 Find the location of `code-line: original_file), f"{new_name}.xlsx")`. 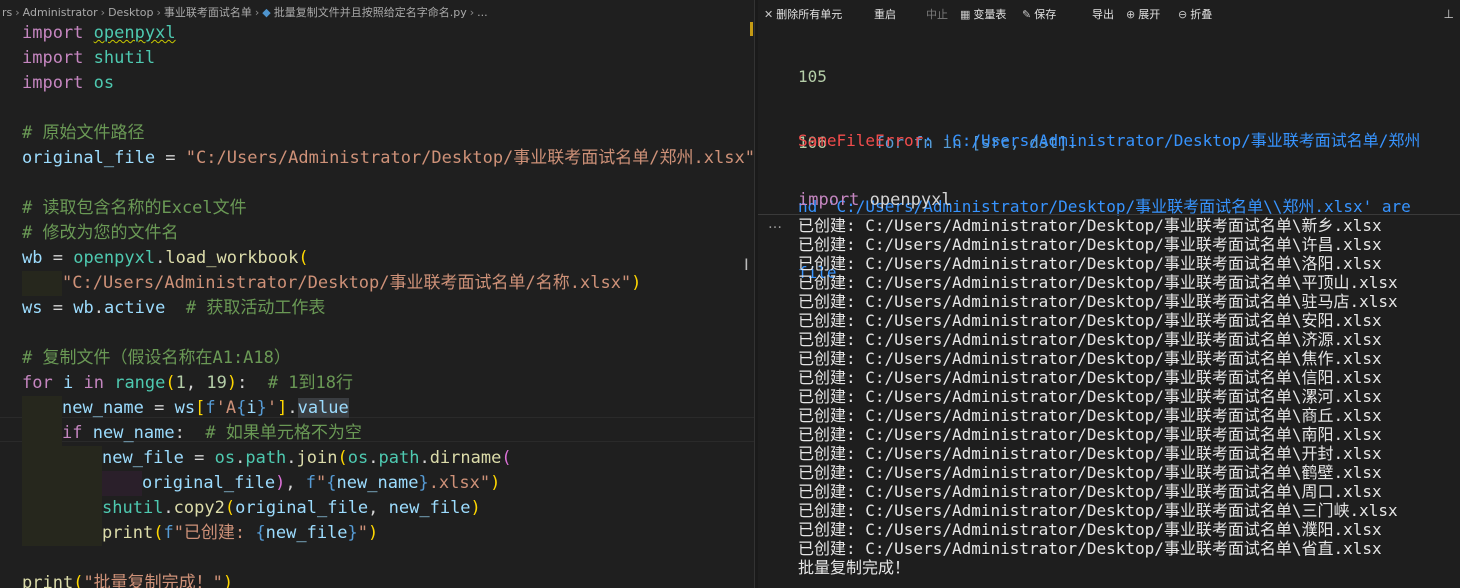

code-line: original_file), f"{new_name}.xlsx") is located at coordinates (388, 483).